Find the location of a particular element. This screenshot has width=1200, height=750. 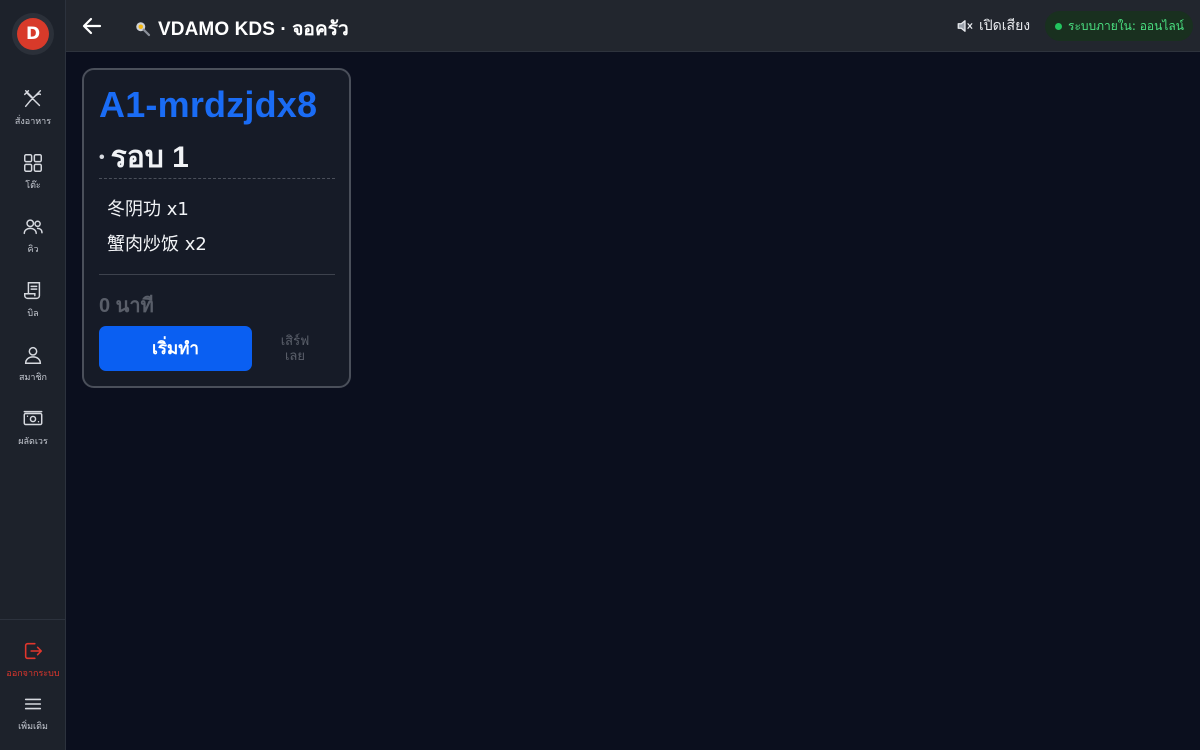

page-title-text: VDAMO KDS · จอครัว is located at coordinates (253, 29).